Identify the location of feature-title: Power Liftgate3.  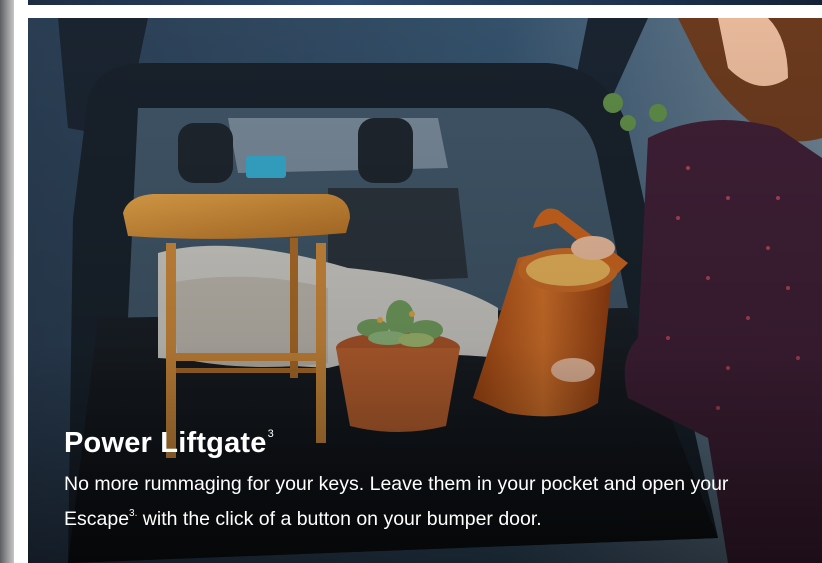
(424, 438).